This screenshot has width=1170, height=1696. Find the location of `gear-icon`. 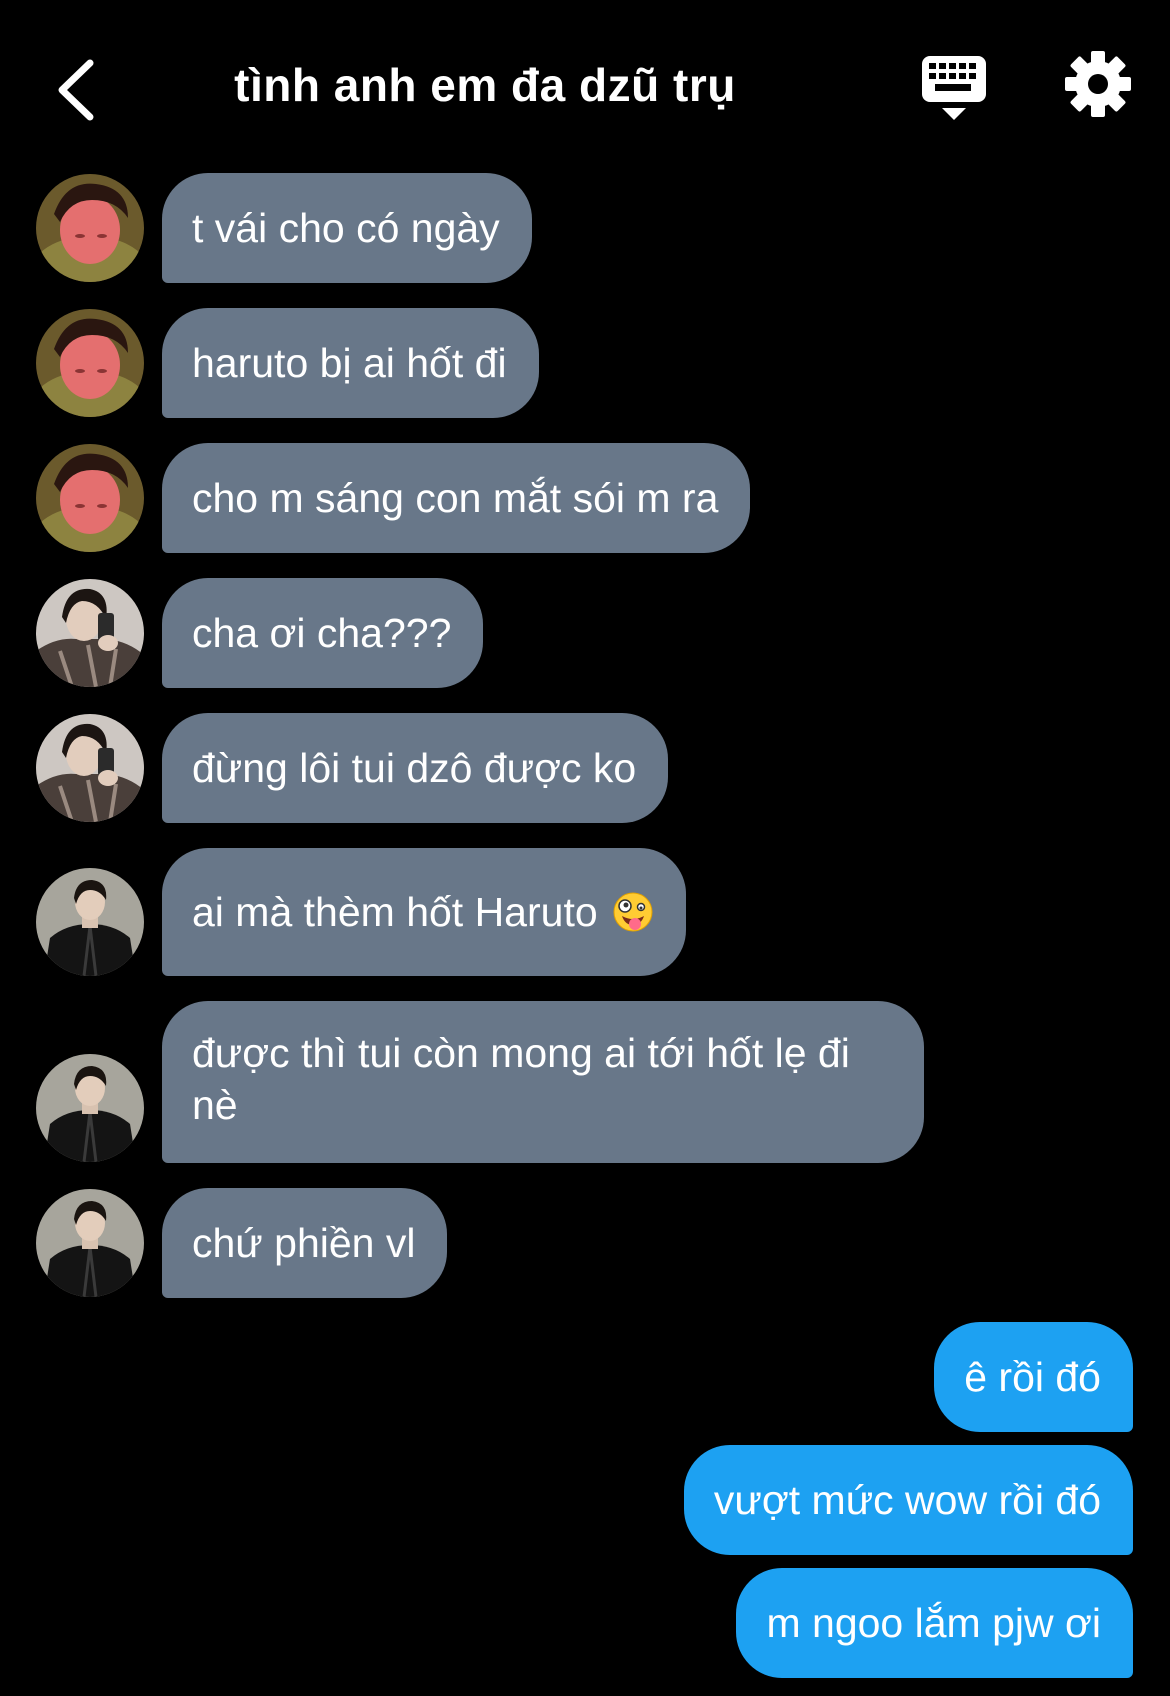

gear-icon is located at coordinates (1098, 84).